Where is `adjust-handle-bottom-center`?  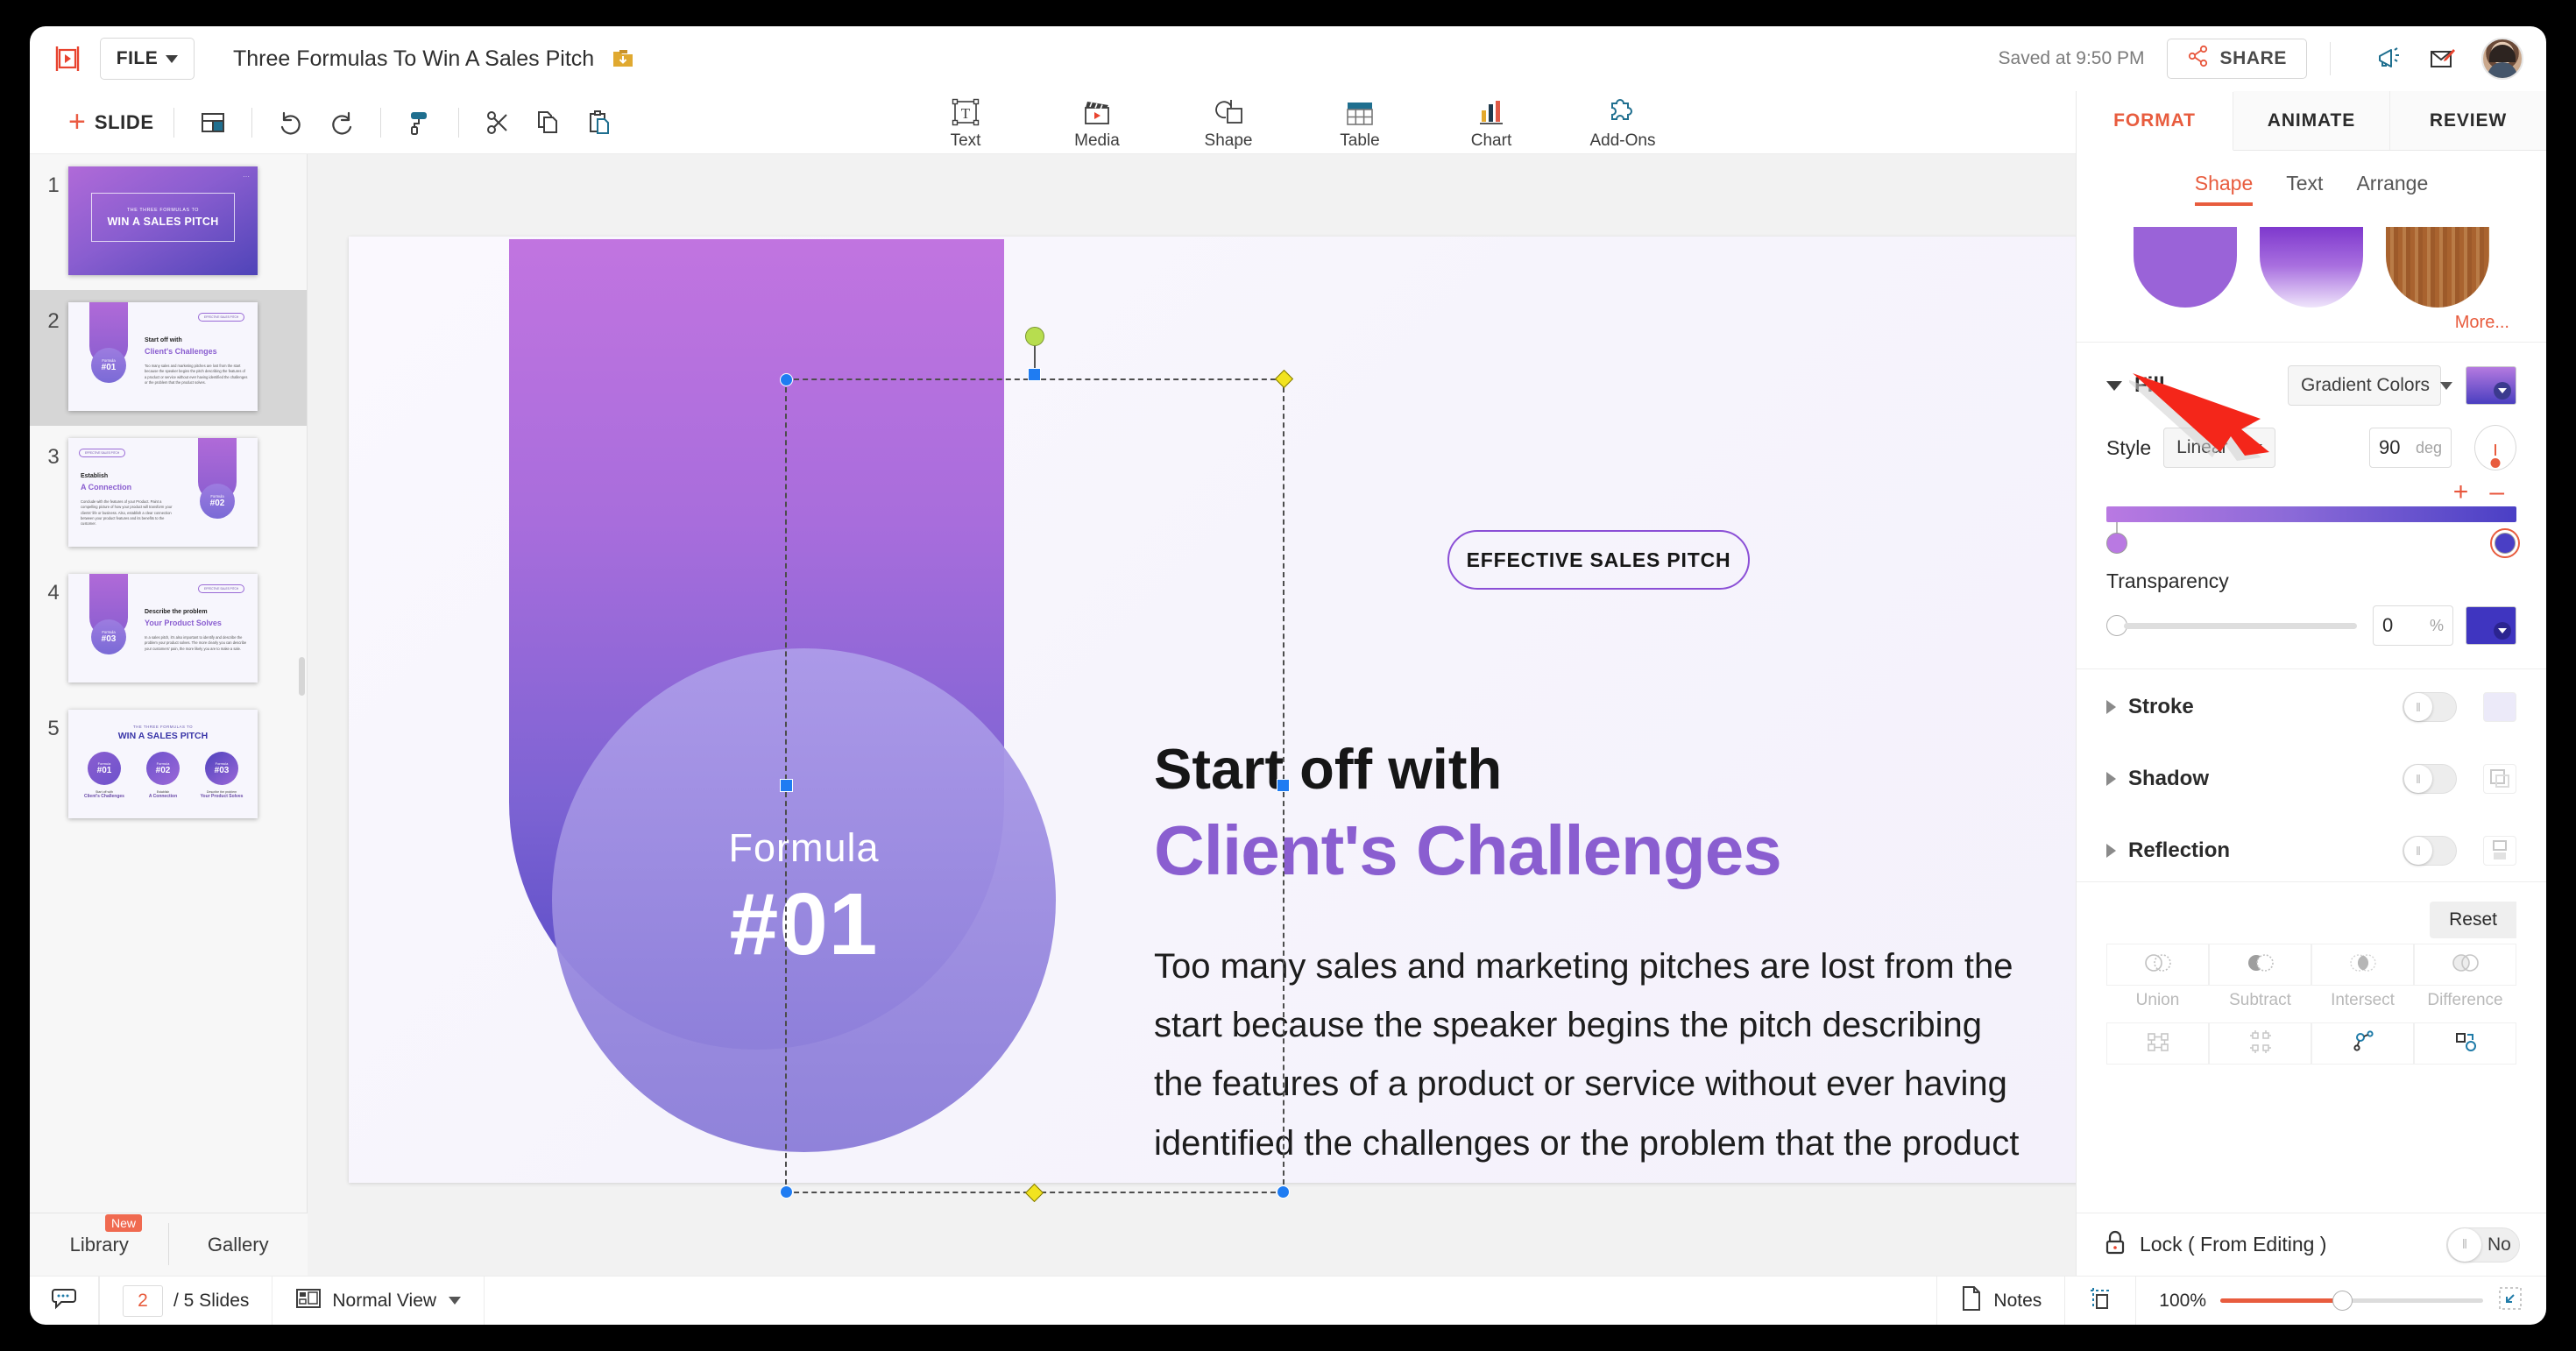 adjust-handle-bottom-center is located at coordinates (1034, 1193).